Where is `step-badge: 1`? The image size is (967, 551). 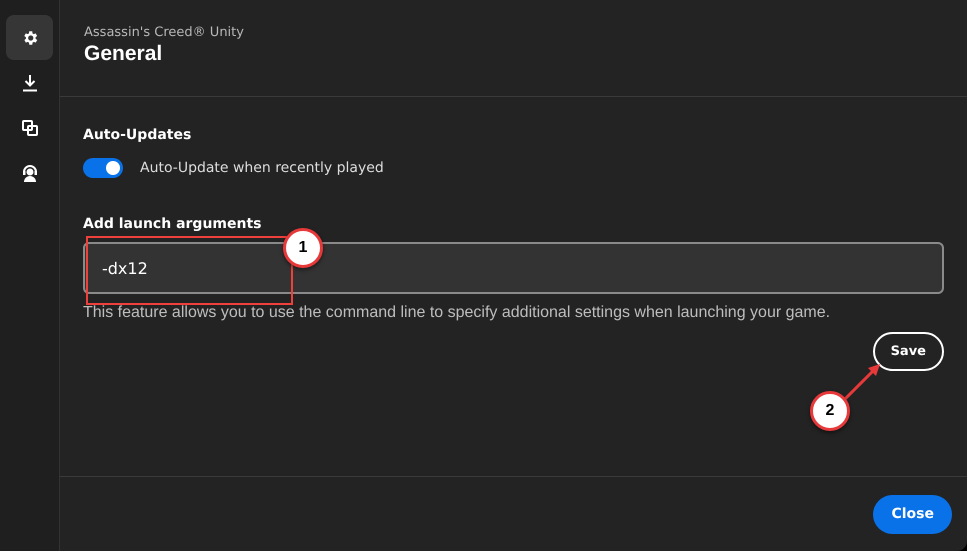 step-badge: 1 is located at coordinates (303, 248).